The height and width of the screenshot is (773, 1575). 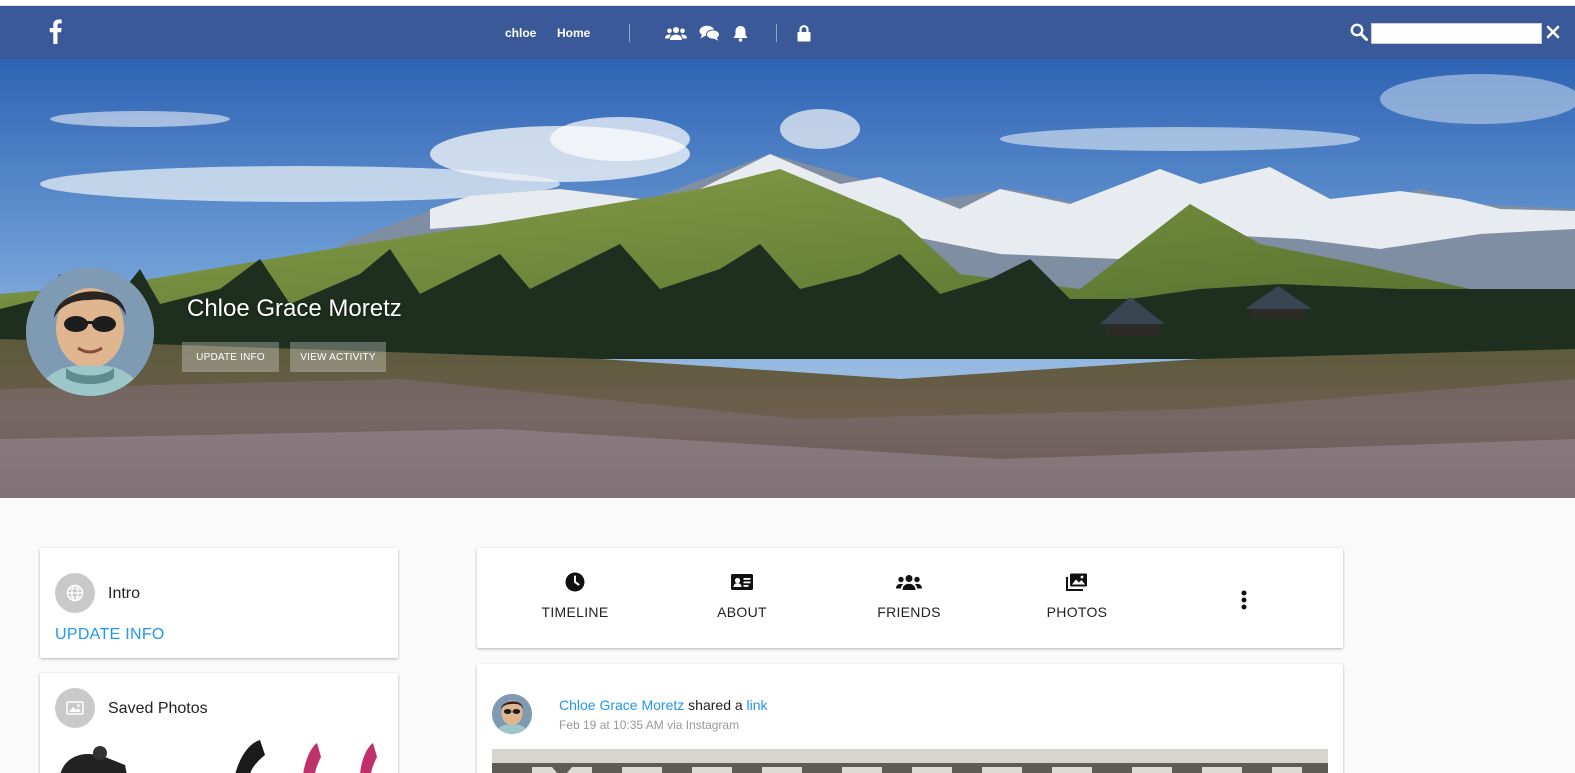 I want to click on messages-icon, so click(x=709, y=33).